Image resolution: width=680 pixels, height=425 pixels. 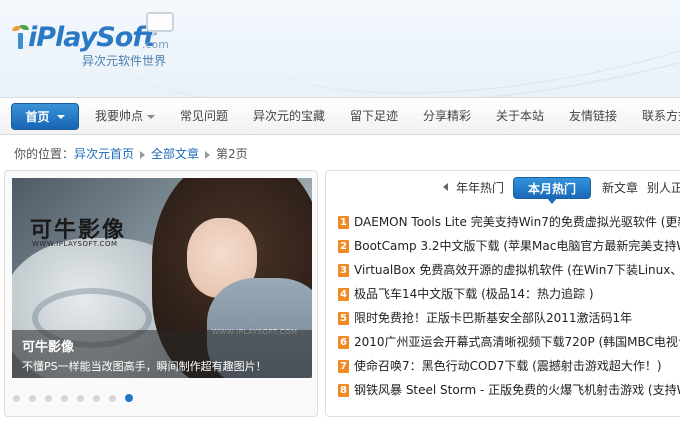 I want to click on nav-item-treasure: 异次元的宝藏, so click(x=289, y=117).